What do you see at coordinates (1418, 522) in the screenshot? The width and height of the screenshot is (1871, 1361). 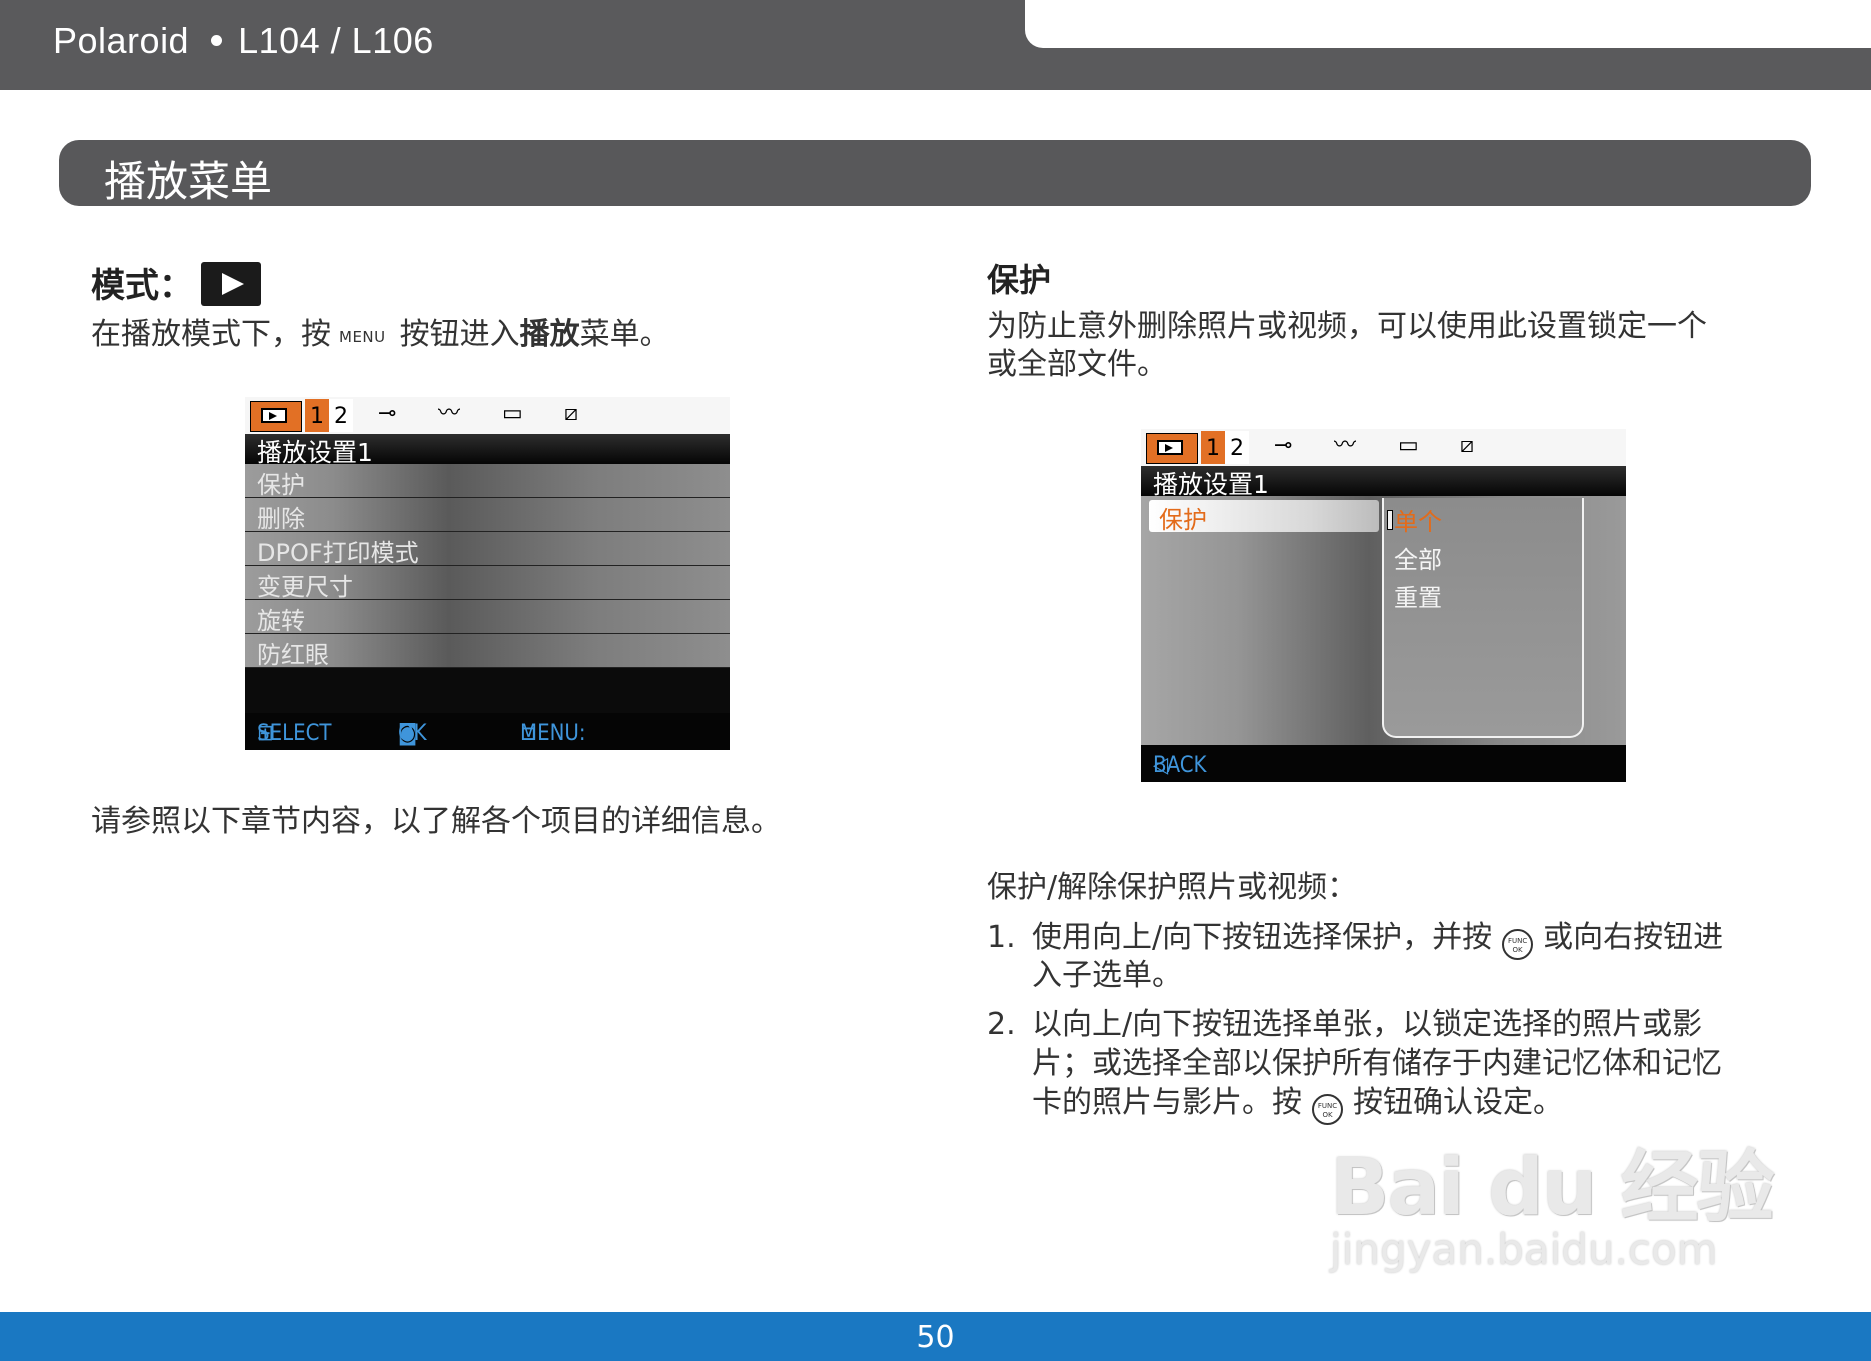 I see `submenu-option-single: 单个` at bounding box center [1418, 522].